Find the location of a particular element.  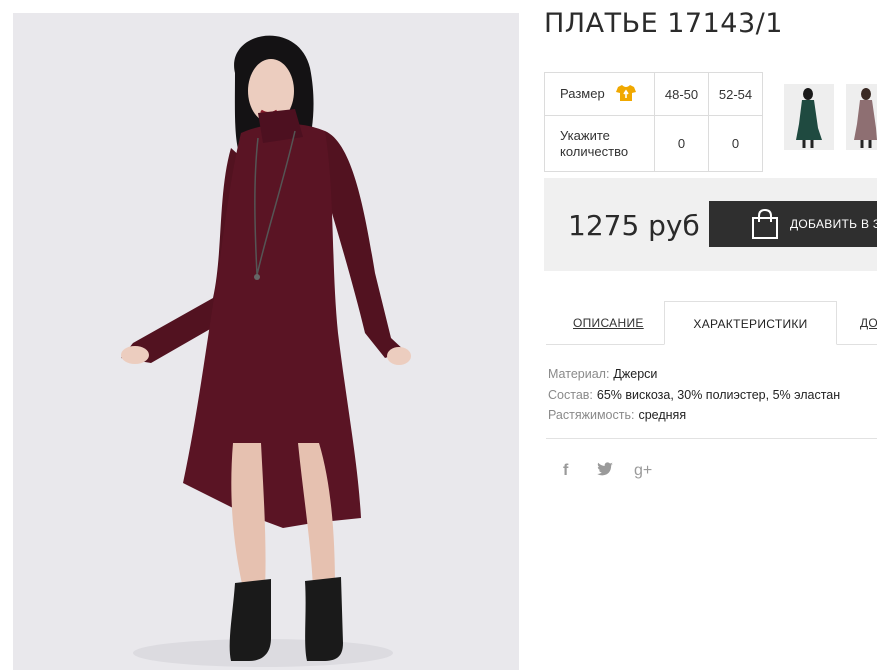

purchase-panel: 1275 руб ДОБАВИТЬ В З is located at coordinates (710, 224).